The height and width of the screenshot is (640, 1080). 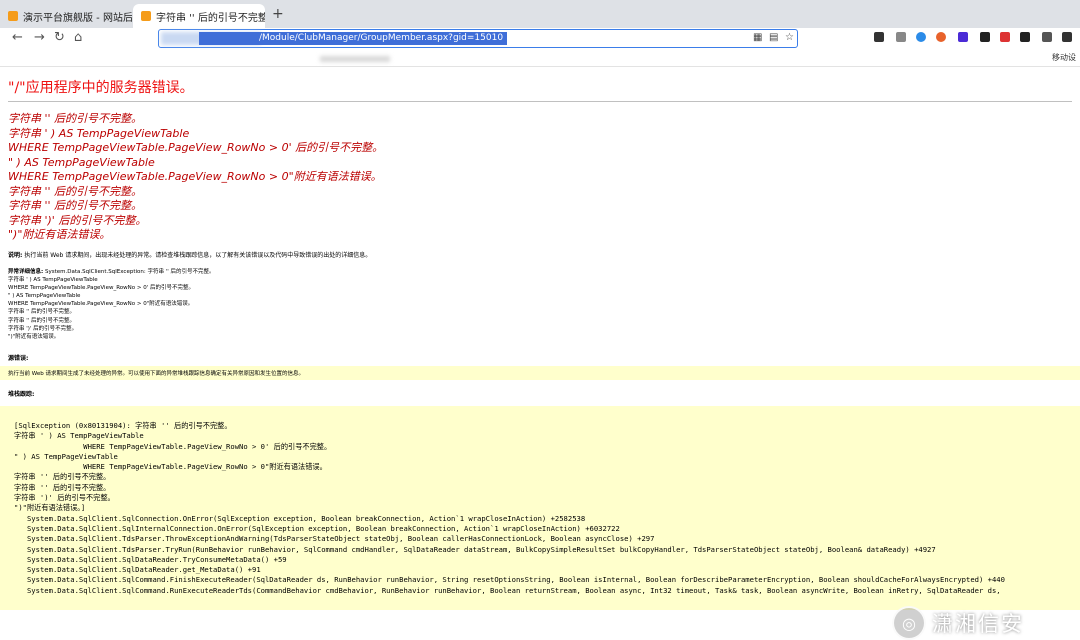 I want to click on tab-admin: 演示平台旗舰版 - 网站后台管理 ✕, so click(x=66, y=16).